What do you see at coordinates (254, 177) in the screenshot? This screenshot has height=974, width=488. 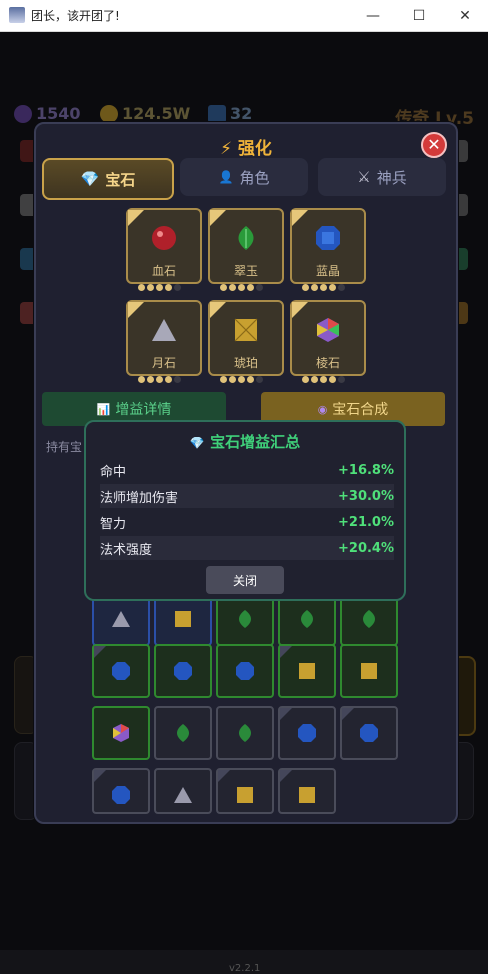 I see `tab-label: 角色` at bounding box center [254, 177].